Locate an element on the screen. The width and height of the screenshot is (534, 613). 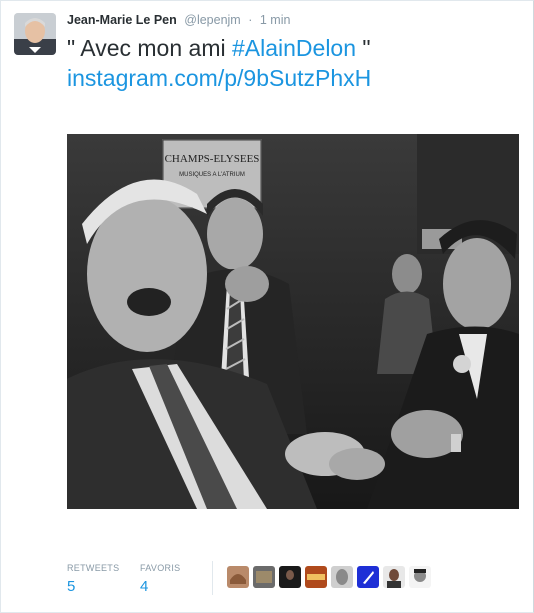
retweets-stat: RETWEETS 5 is located at coordinates (93, 579).